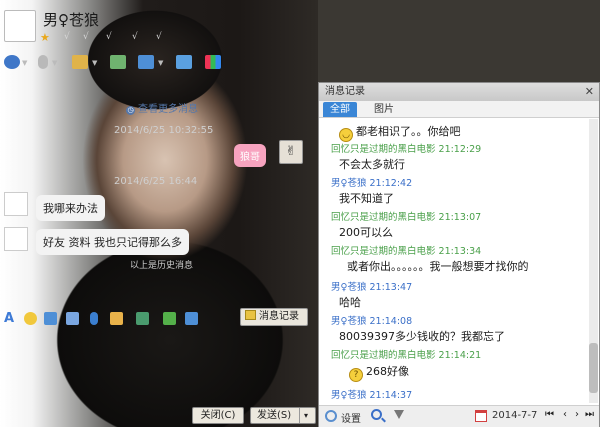 This screenshot has width=600, height=427. What do you see at coordinates (366, 198) in the screenshot?
I see `message-body: 我不知道了` at bounding box center [366, 198].